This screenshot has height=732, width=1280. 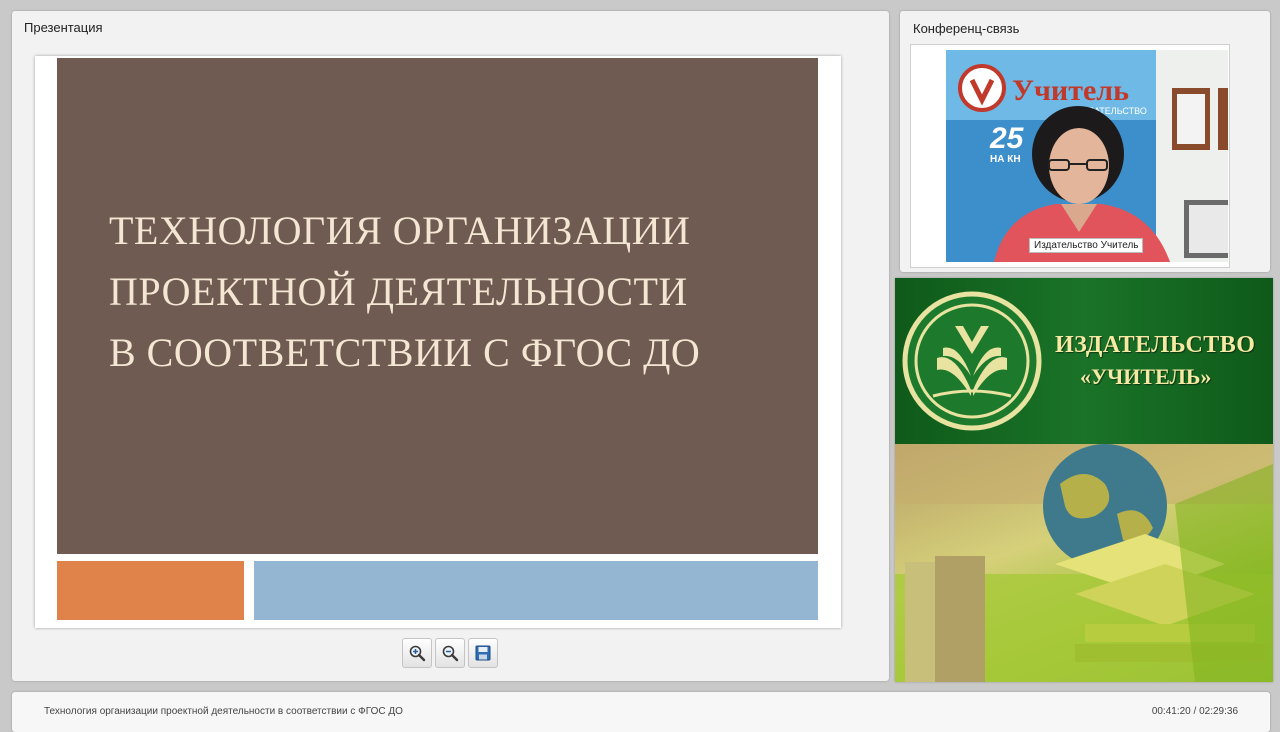 I want to click on zoom-in-icon, so click(x=417, y=653).